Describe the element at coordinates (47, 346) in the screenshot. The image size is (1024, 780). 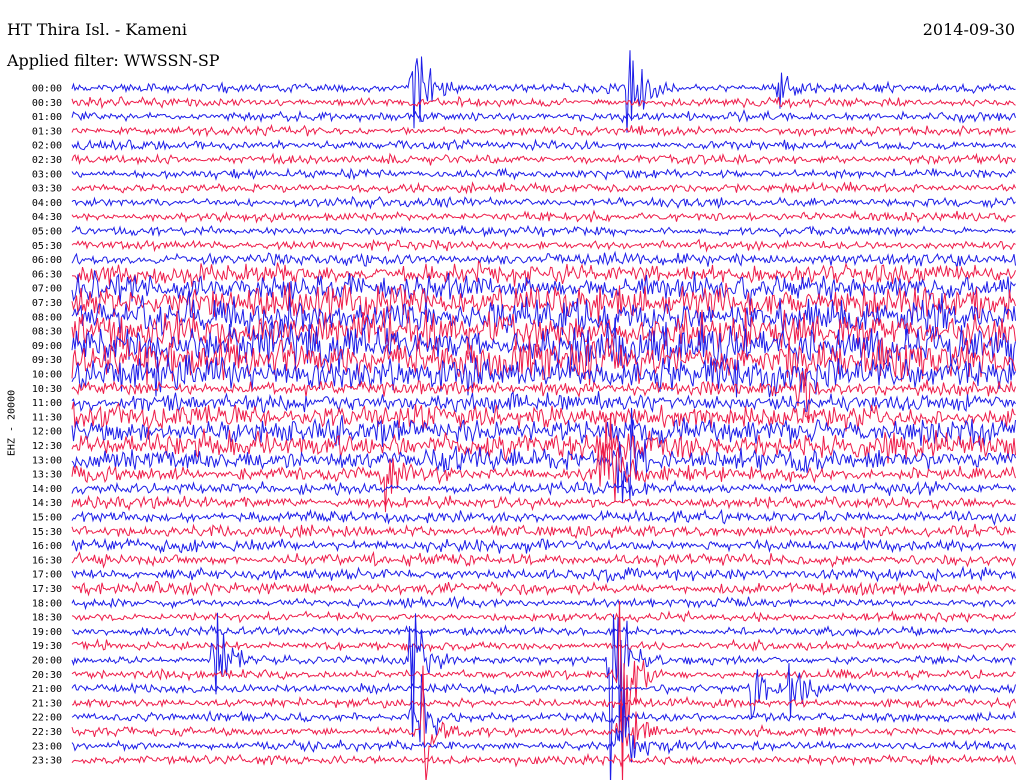
I see `time-label: 09:00` at that location.